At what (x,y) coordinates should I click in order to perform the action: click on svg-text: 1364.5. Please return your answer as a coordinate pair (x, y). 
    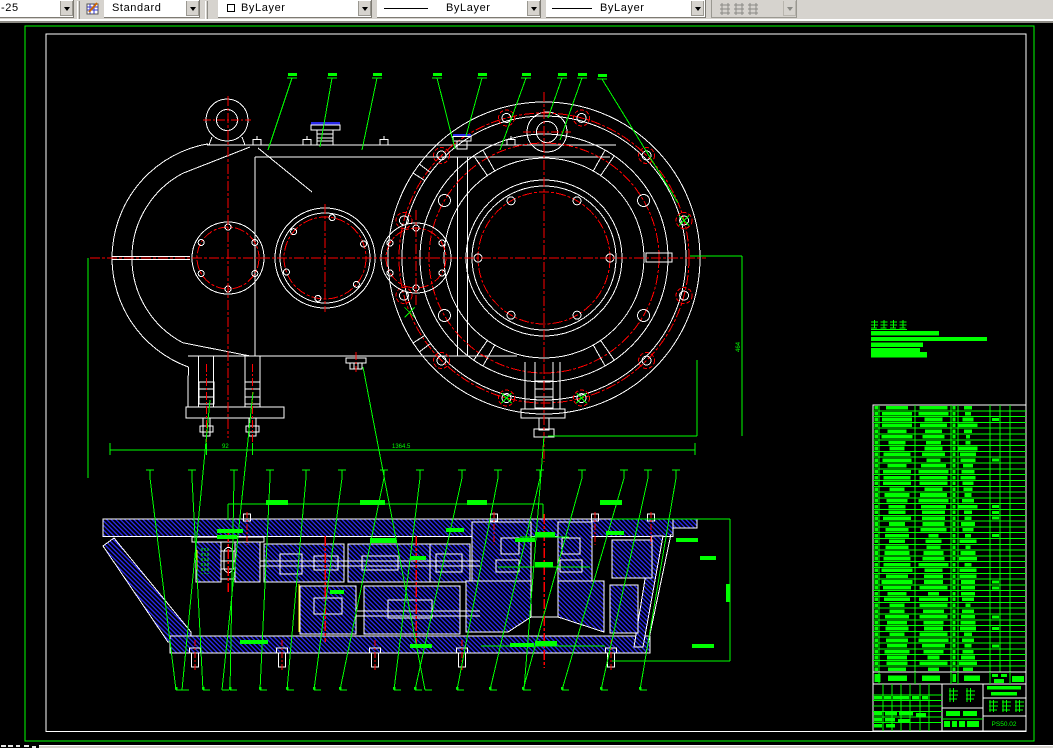
    Looking at the image, I should click on (401, 447).